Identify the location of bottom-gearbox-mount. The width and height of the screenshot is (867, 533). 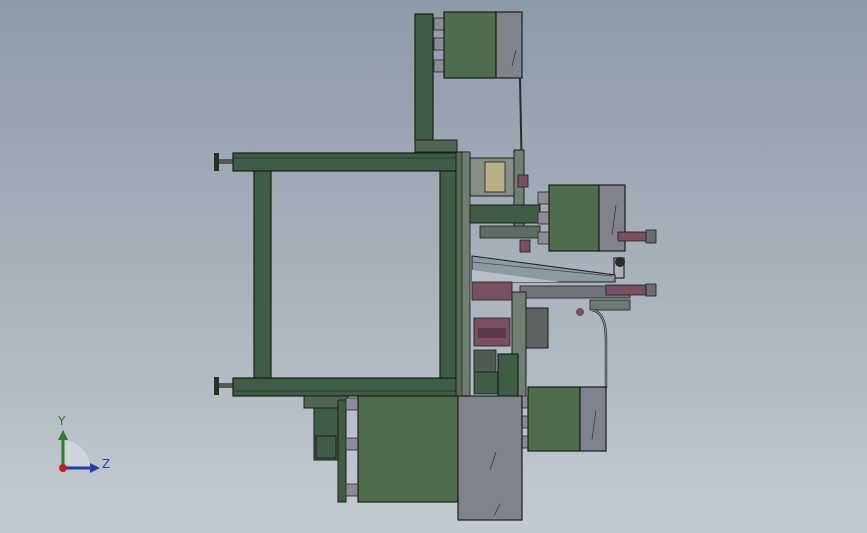
(326, 449).